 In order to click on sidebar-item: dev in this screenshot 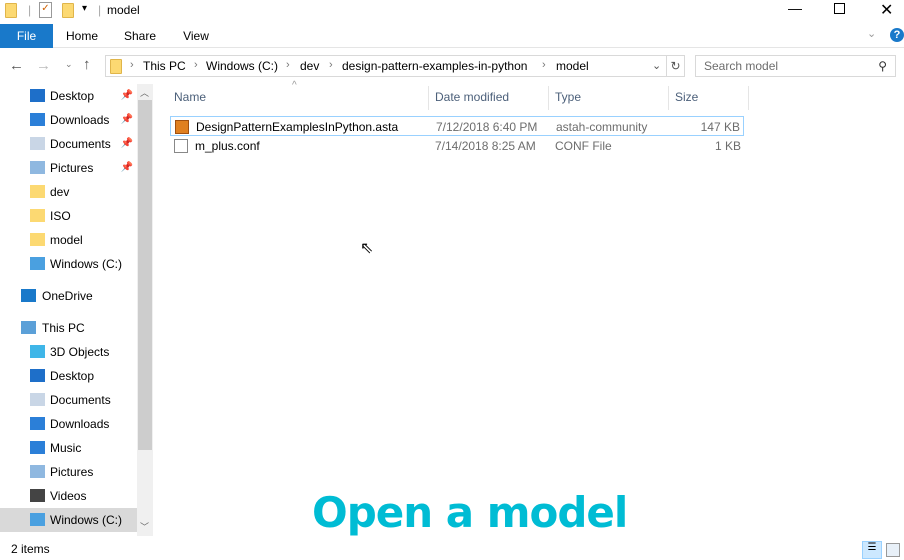, I will do `click(68, 192)`.